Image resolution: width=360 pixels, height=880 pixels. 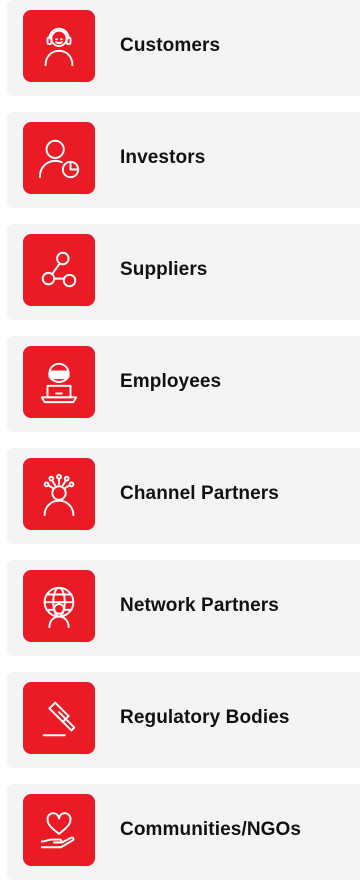 What do you see at coordinates (59, 270) in the screenshot?
I see `supplier-network-icon` at bounding box center [59, 270].